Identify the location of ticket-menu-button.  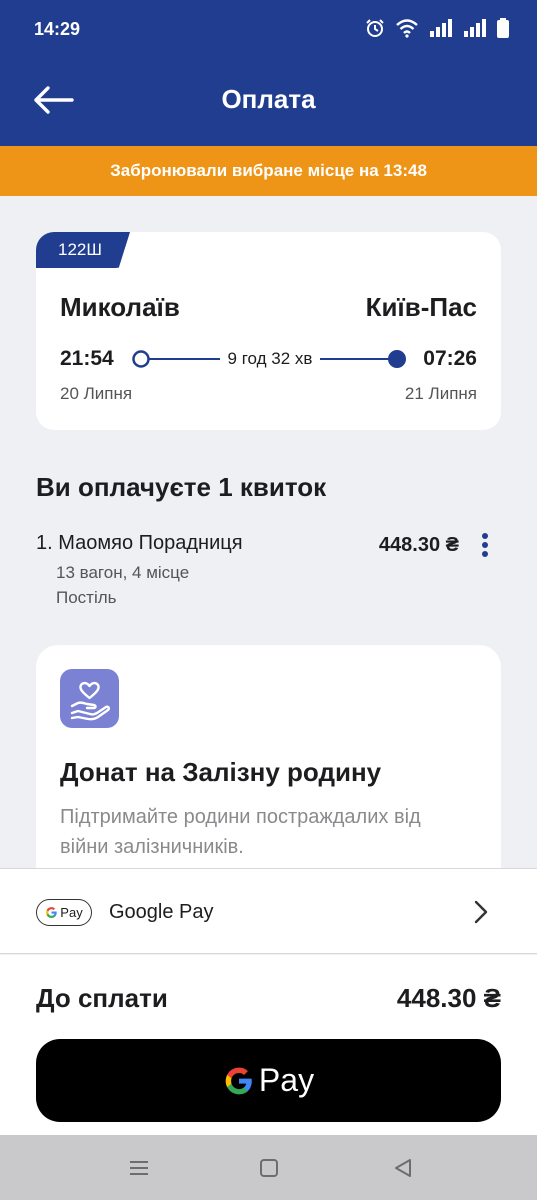
(485, 546).